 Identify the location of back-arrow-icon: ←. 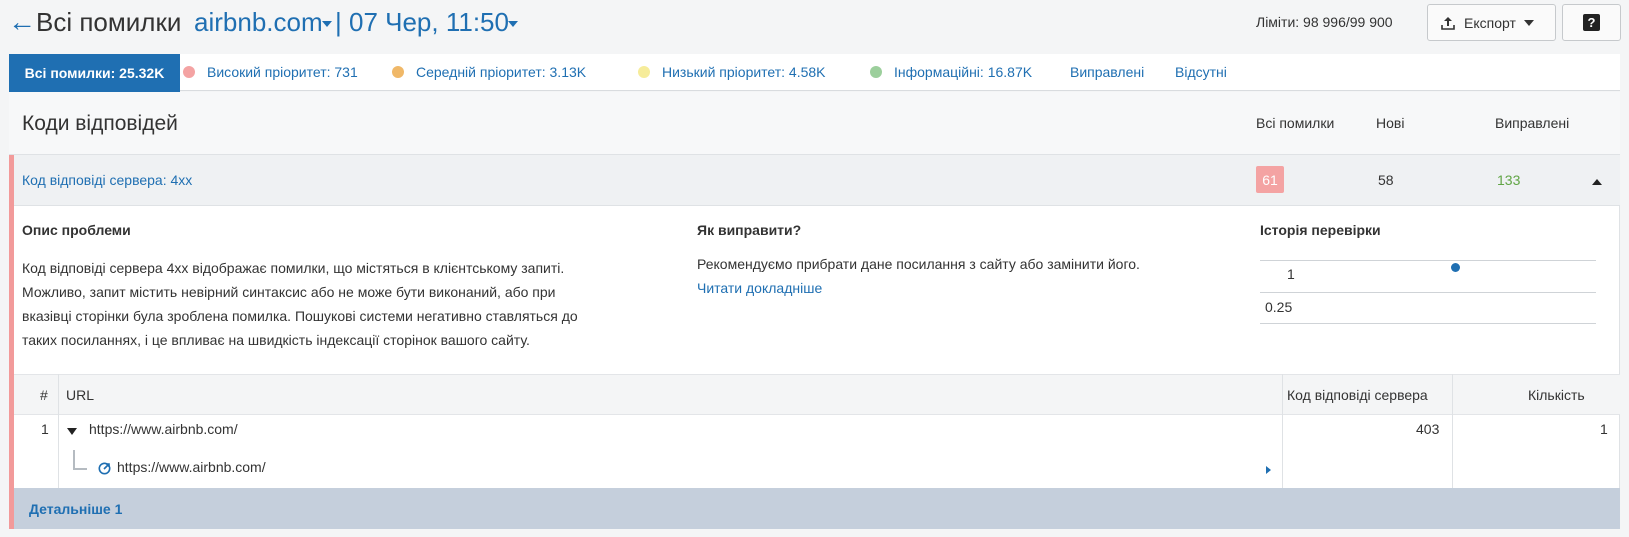
(22, 22).